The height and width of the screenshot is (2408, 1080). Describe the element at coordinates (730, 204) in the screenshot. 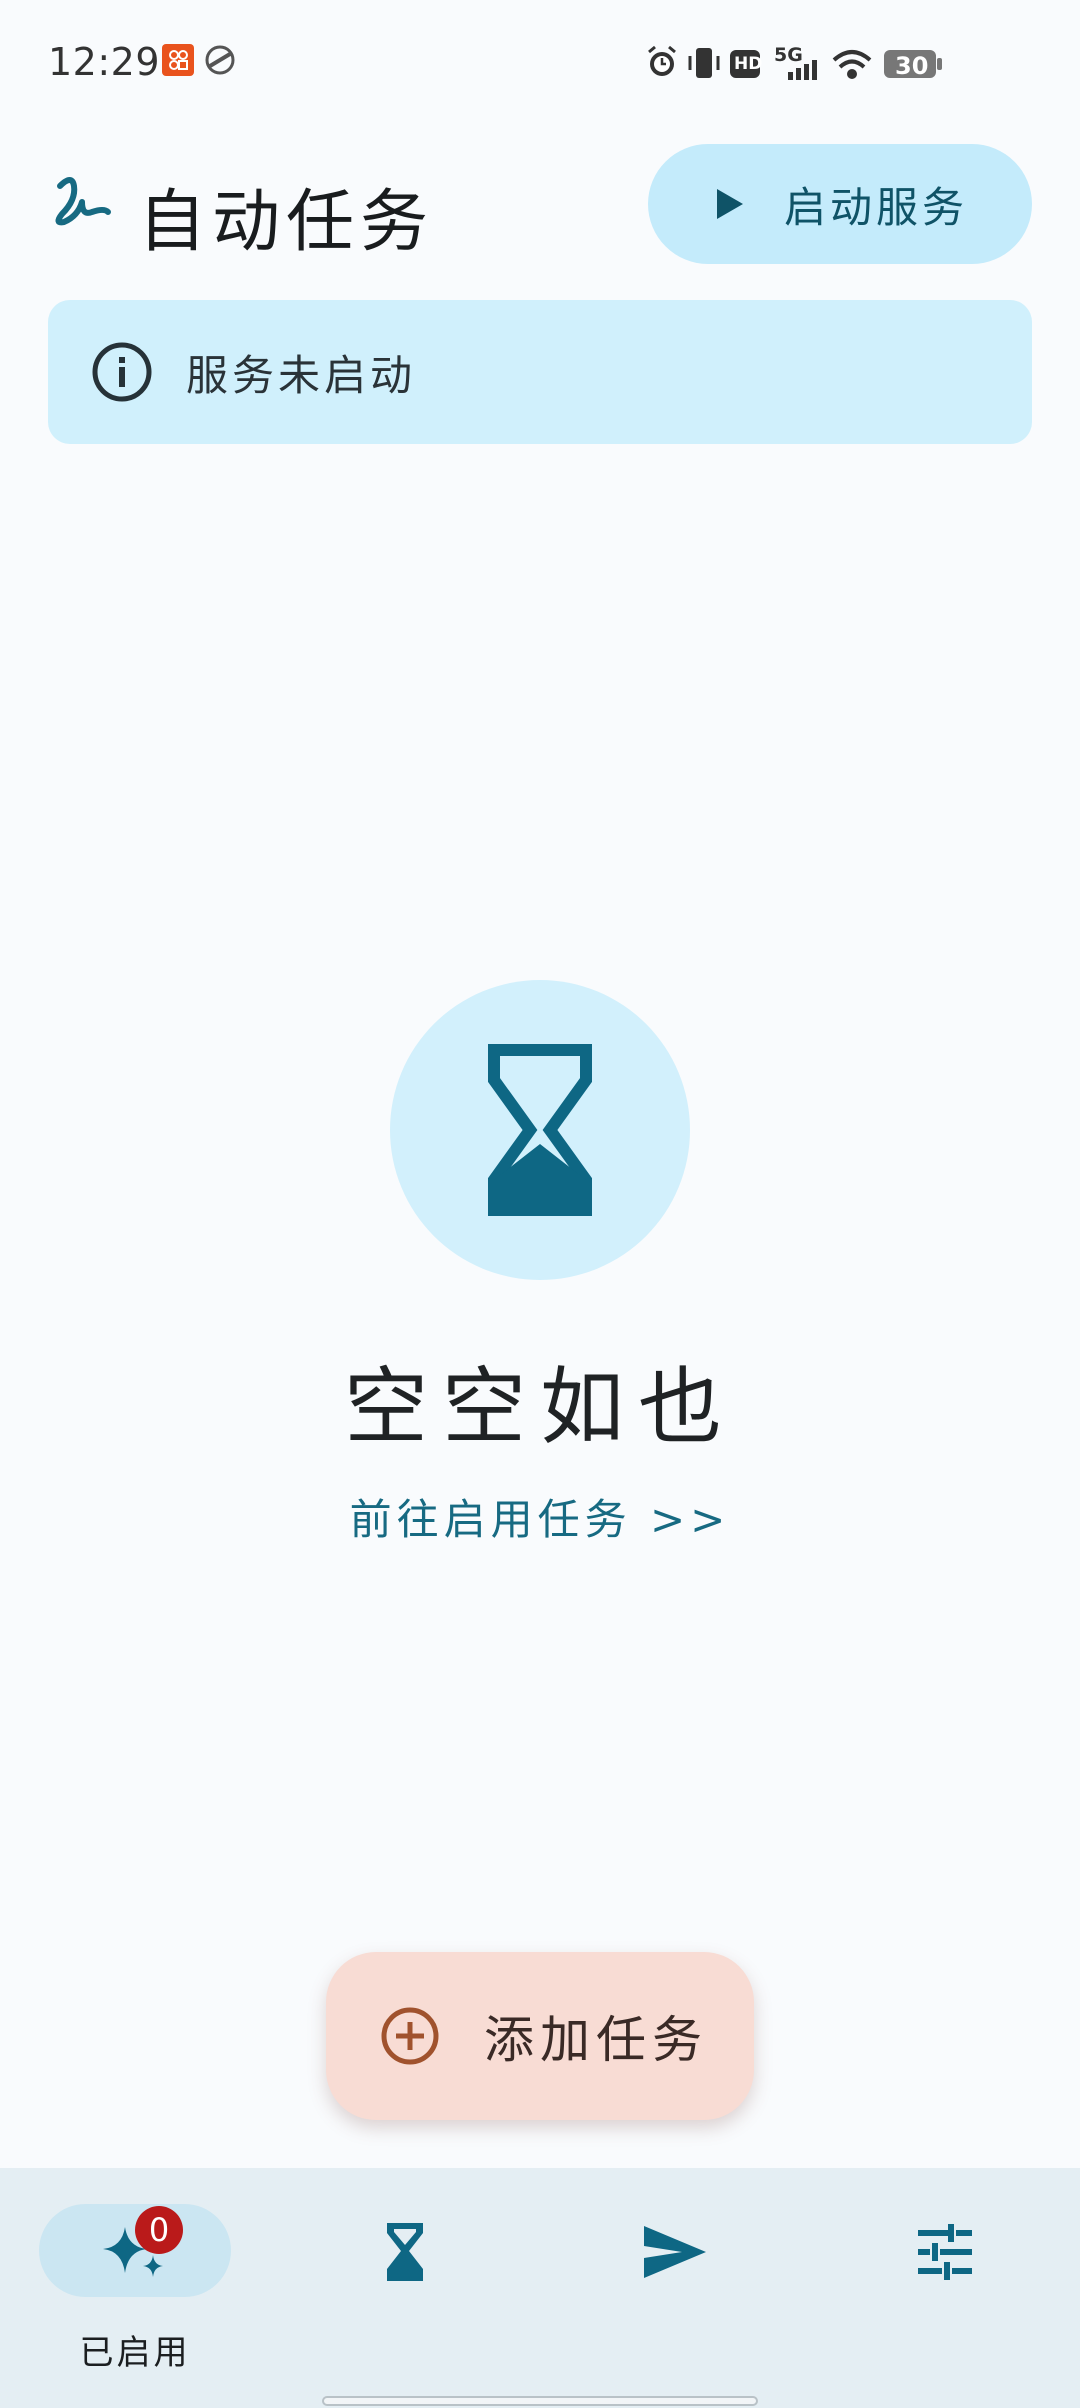

I see `play-icon` at that location.